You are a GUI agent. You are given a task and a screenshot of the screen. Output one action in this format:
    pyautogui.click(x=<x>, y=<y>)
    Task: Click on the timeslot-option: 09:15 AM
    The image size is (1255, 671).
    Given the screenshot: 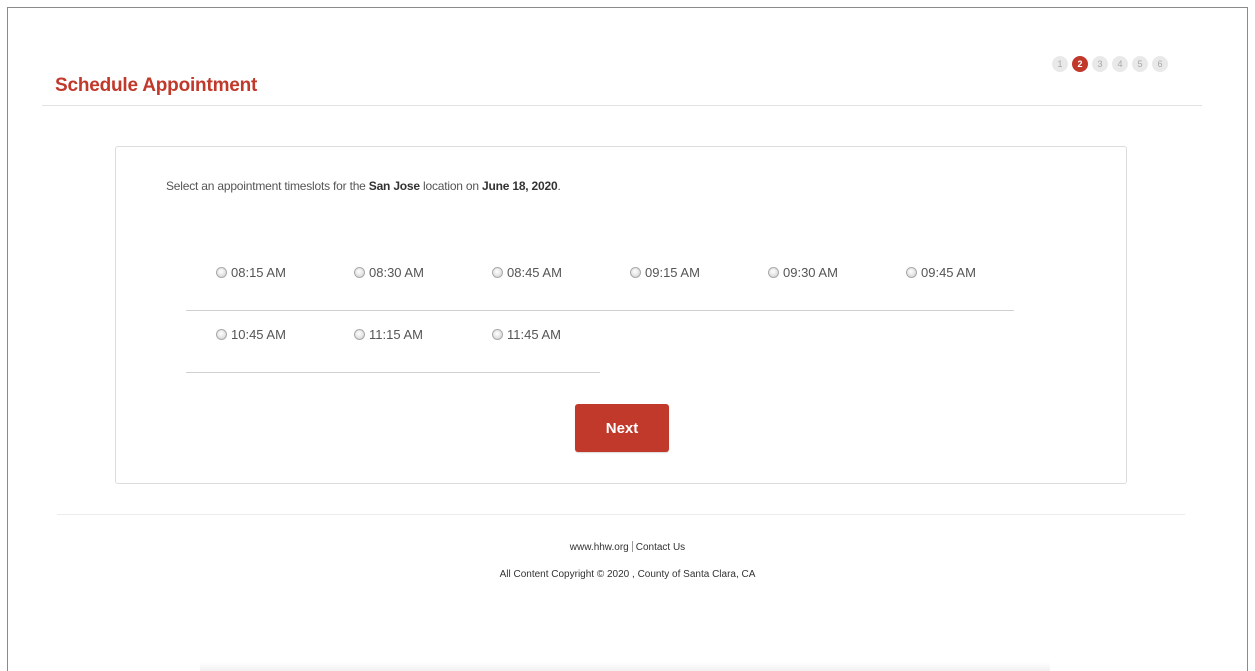 What is the action you would take?
    pyautogui.click(x=669, y=272)
    